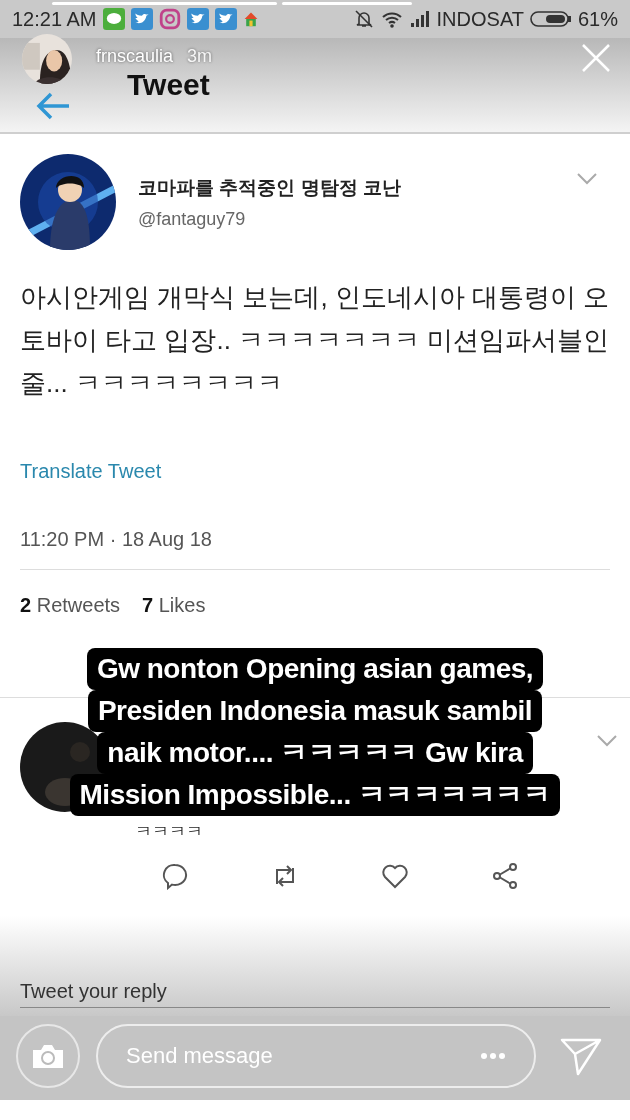 This screenshot has width=630, height=1120. Describe the element at coordinates (168, 85) in the screenshot. I see `page-title: Tweet` at that location.